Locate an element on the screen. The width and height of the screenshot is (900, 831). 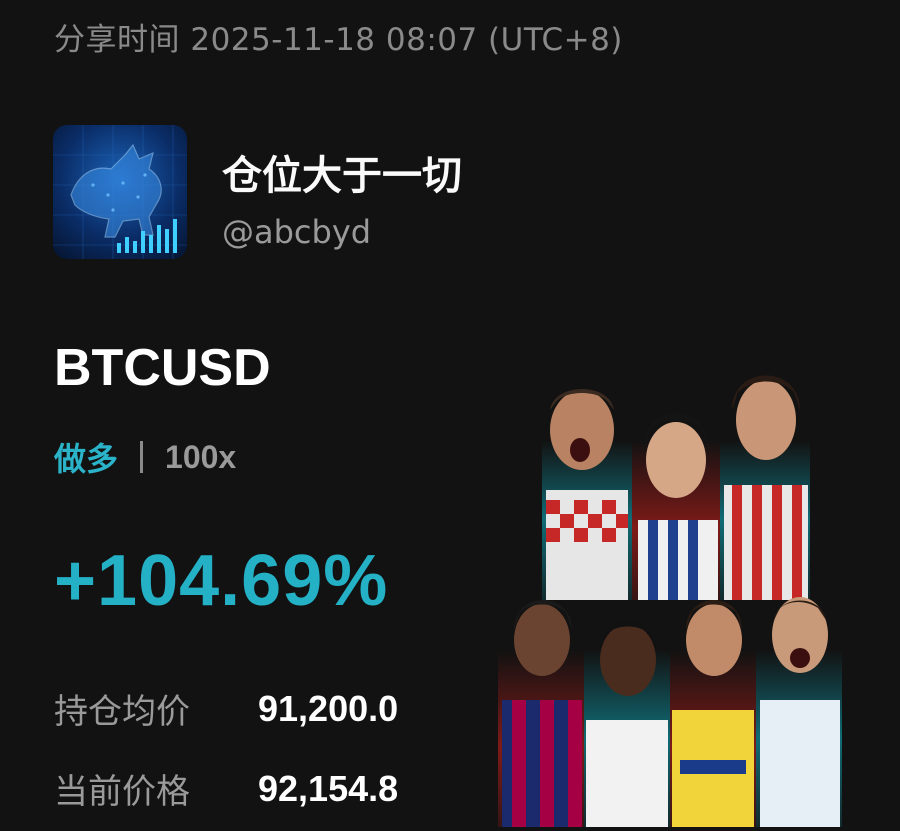
share-time-value: 2025-11-18 08:07 (UTC+8) is located at coordinates (406, 40).